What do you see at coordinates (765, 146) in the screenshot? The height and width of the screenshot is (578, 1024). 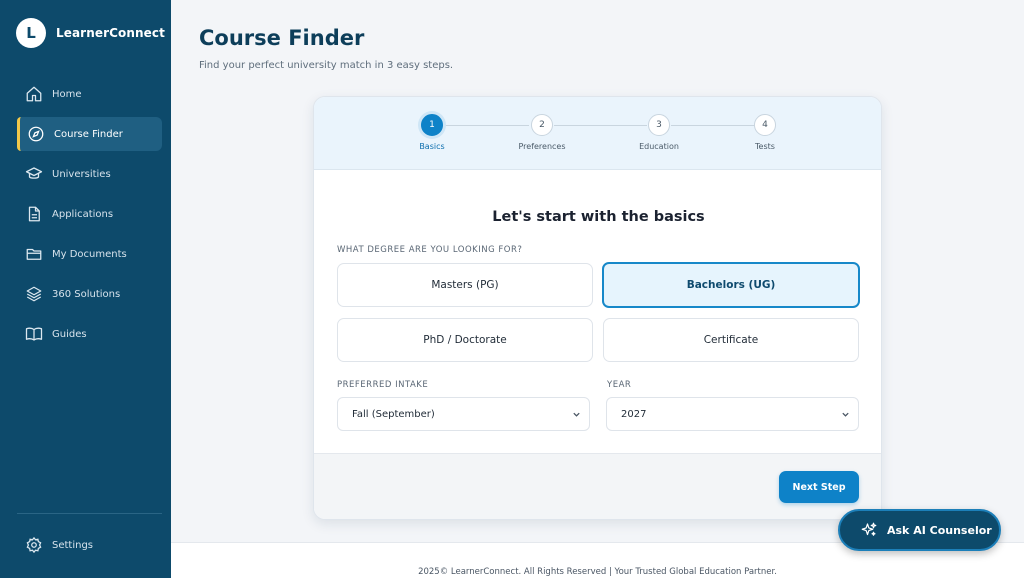 I see `step-label: Tests` at bounding box center [765, 146].